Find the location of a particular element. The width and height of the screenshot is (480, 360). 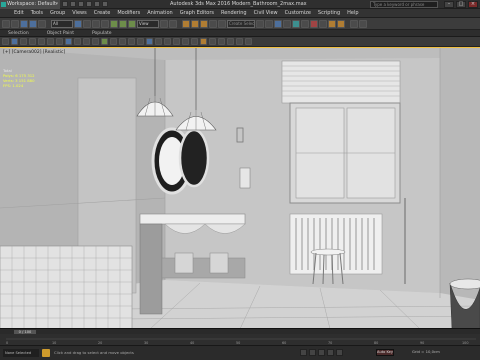

render-setup-icon is located at coordinates (323, 23).